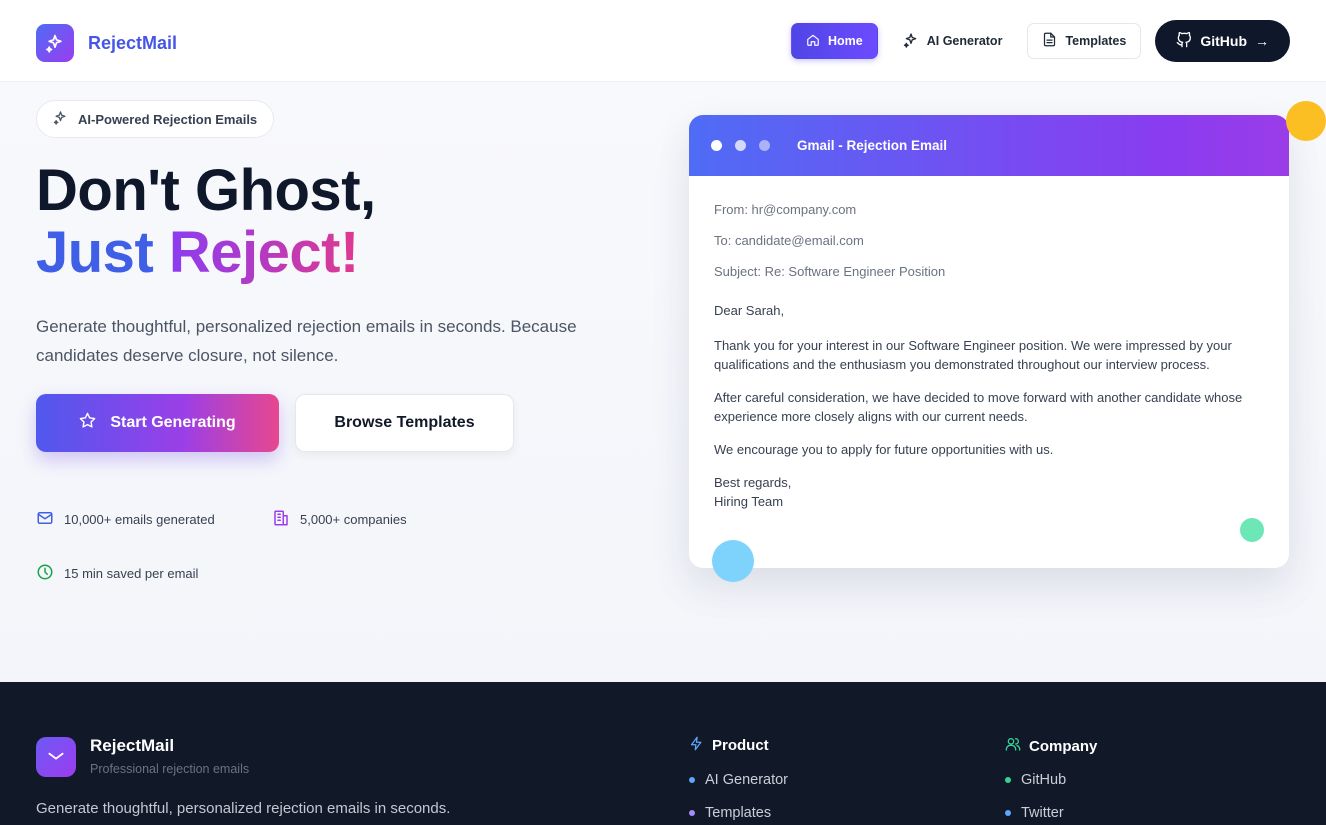 The height and width of the screenshot is (825, 1326). I want to click on email-subject: Subject: Re: Software Engineer Position, so click(830, 271).